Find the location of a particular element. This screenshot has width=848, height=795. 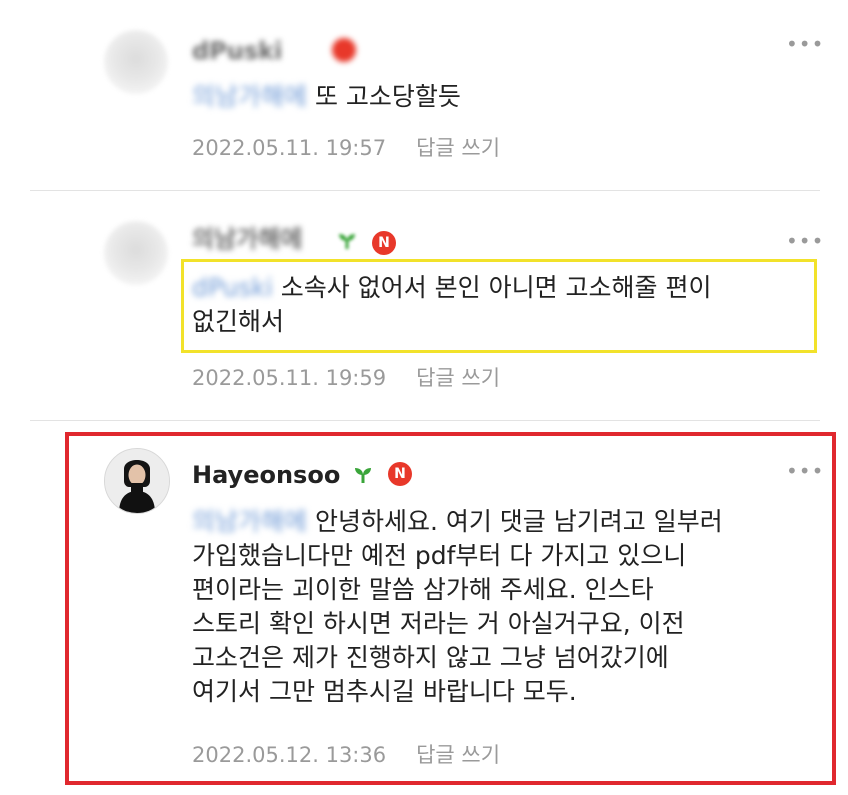

mention-link: 의남가해에 is located at coordinates (249, 96).